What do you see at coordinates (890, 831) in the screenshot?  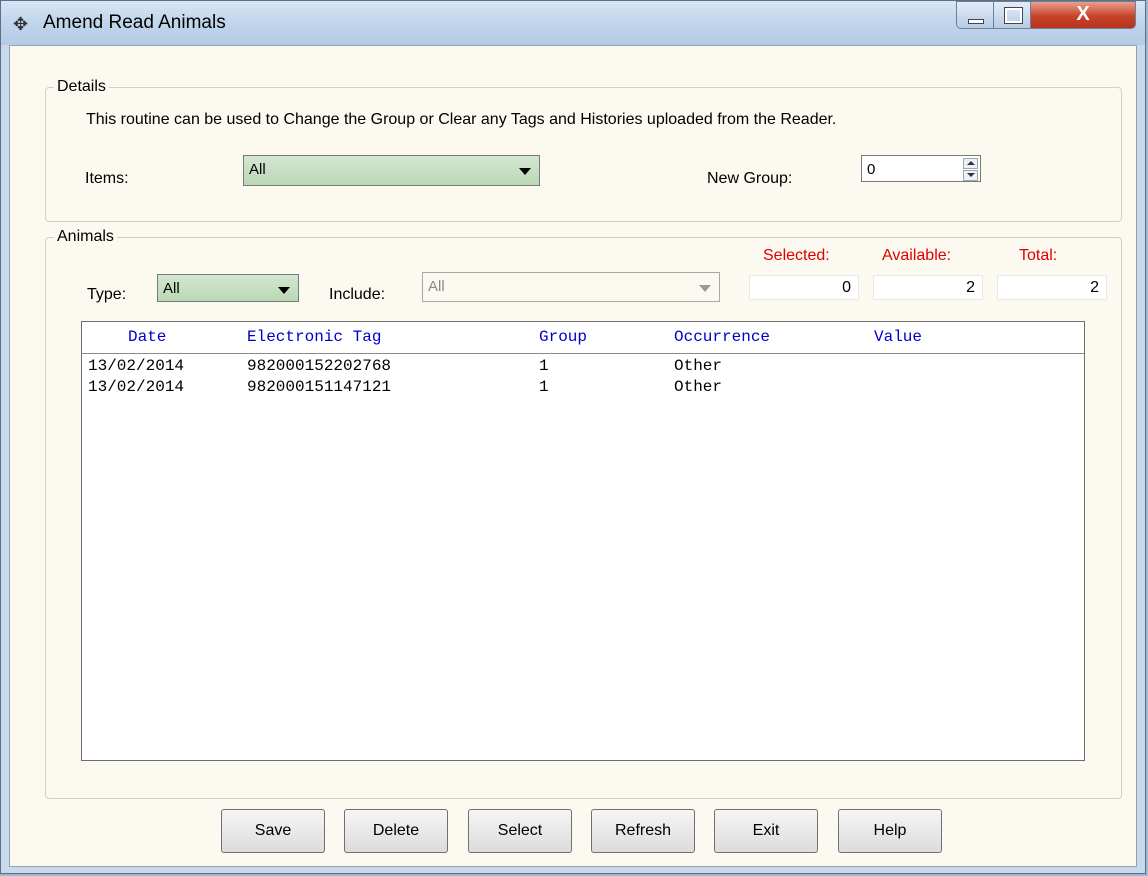 I see `help-button: Help` at bounding box center [890, 831].